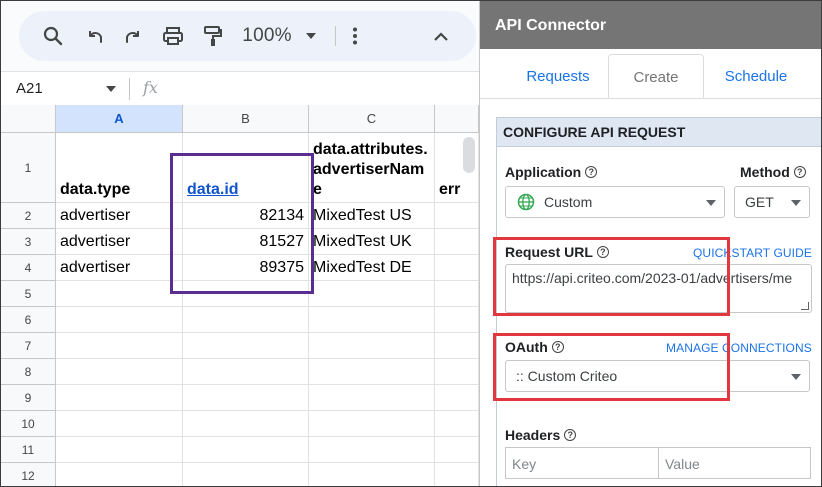 This screenshot has width=822, height=487. I want to click on cell-a4: advertiser, so click(119, 268).